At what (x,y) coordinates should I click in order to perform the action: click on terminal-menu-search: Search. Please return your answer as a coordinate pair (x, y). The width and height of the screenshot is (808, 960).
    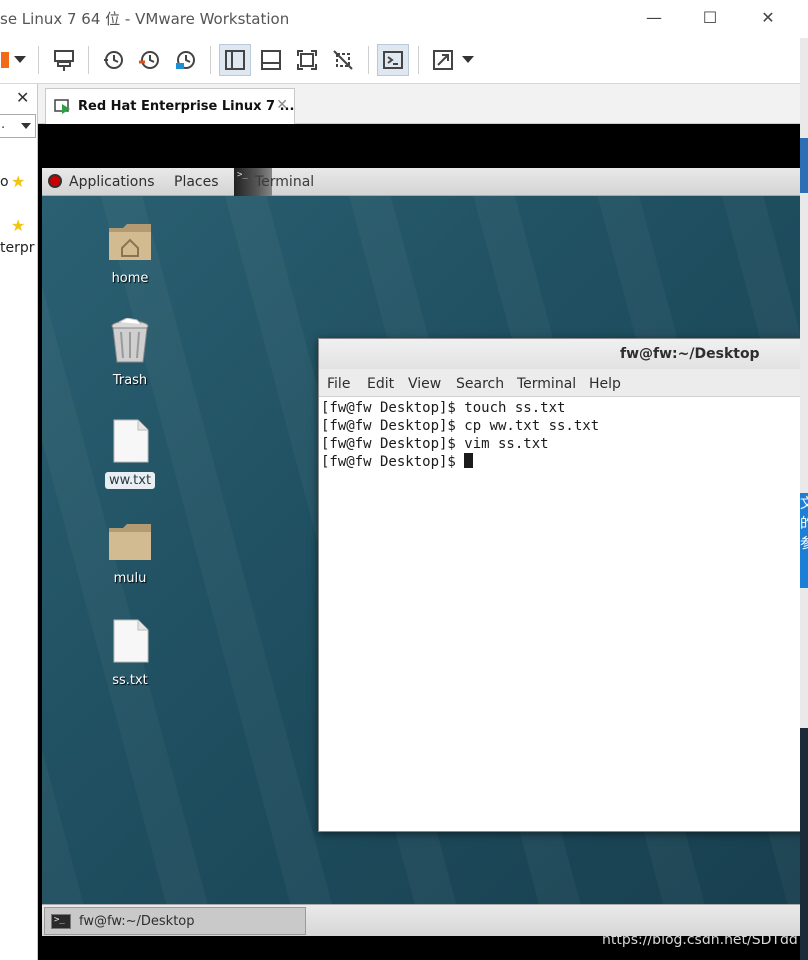
    Looking at the image, I should click on (480, 384).